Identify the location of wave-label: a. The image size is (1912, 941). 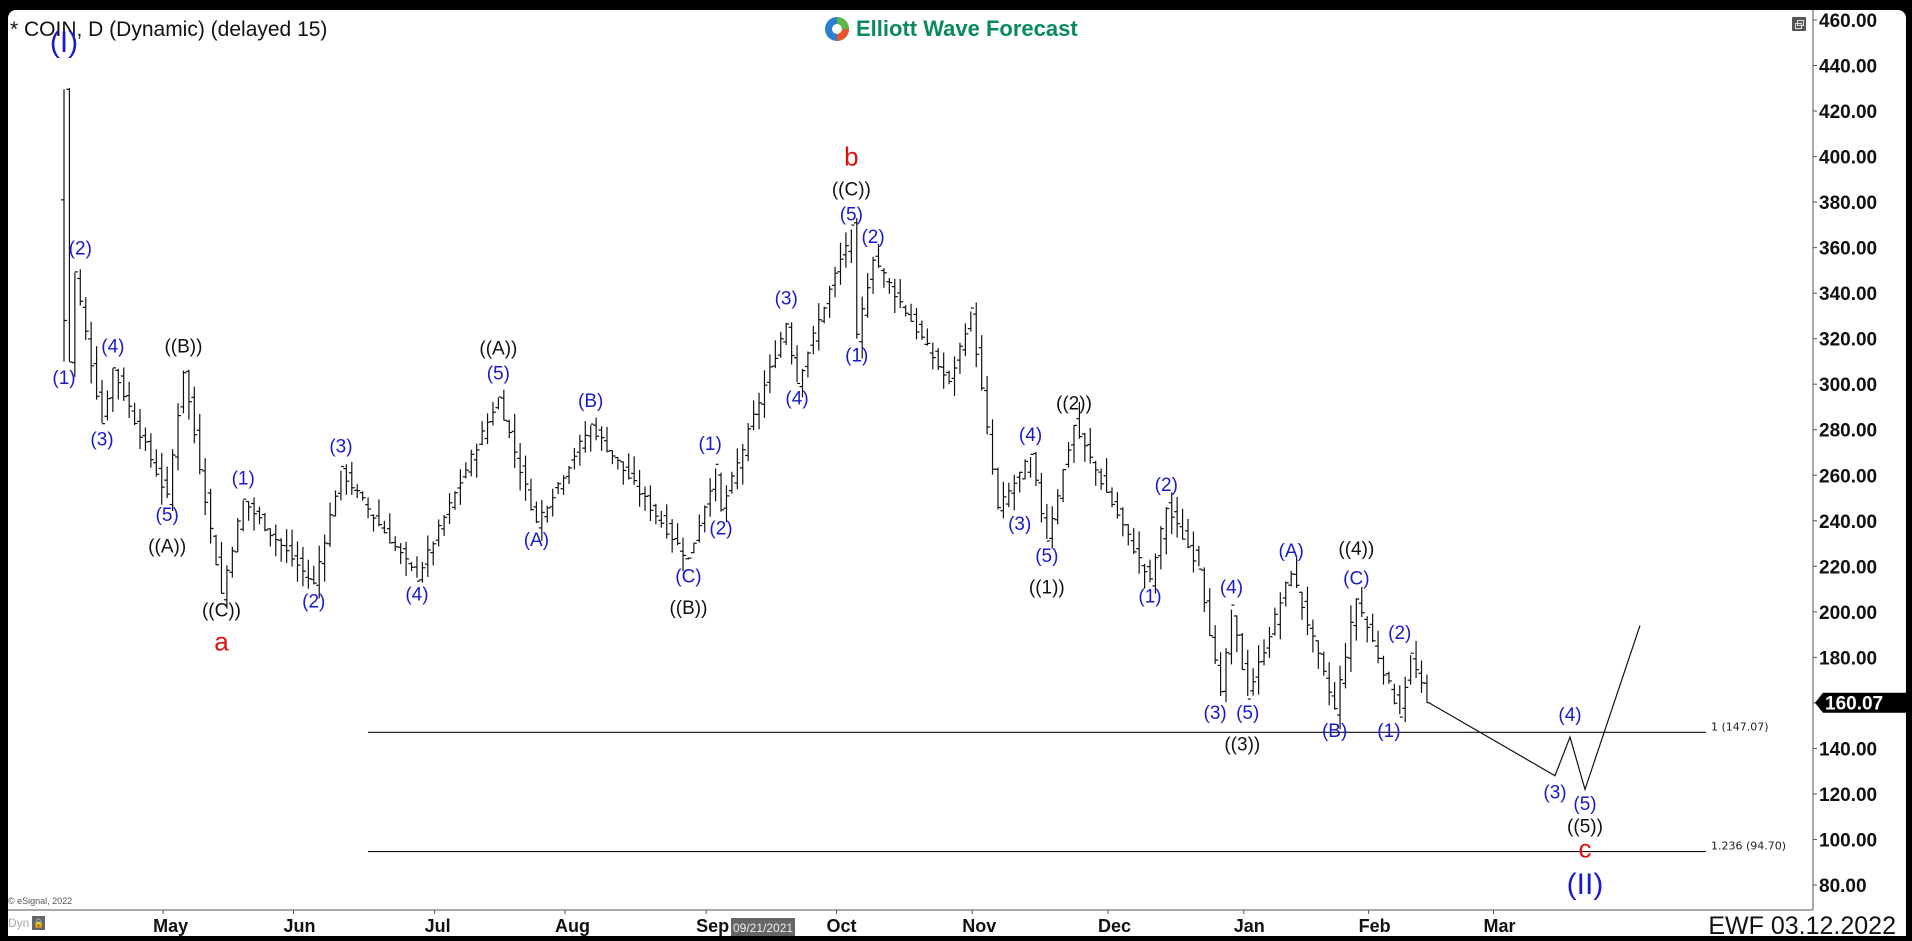
(221, 642).